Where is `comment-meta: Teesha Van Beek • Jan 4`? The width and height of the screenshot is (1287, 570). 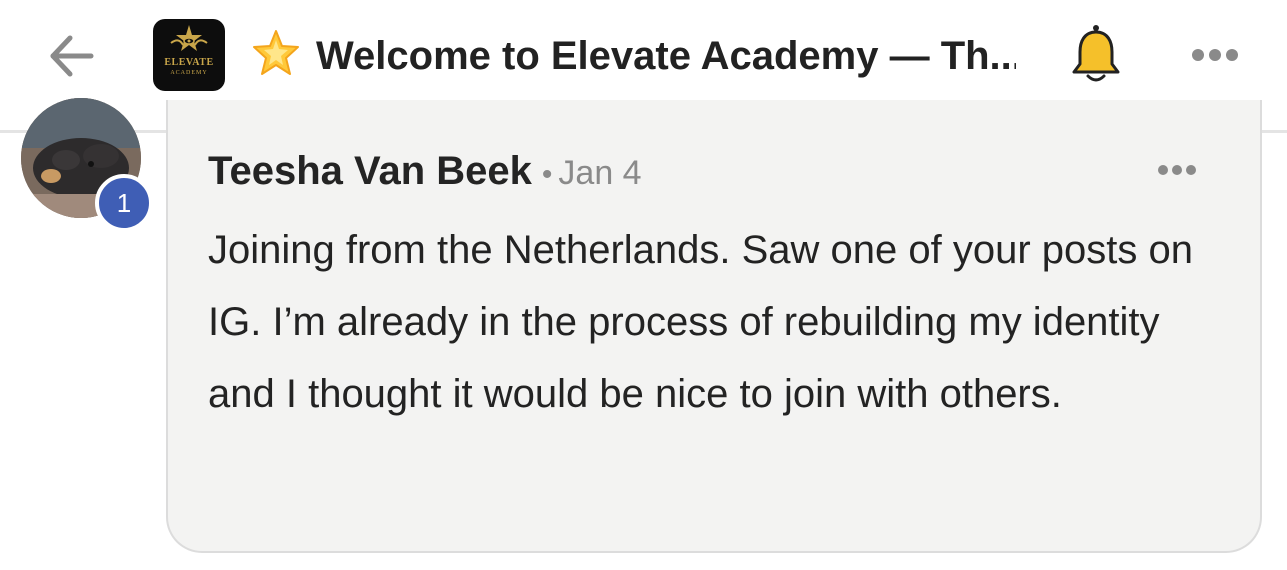
comment-meta: Teesha Van Beek • Jan 4 is located at coordinates (425, 171).